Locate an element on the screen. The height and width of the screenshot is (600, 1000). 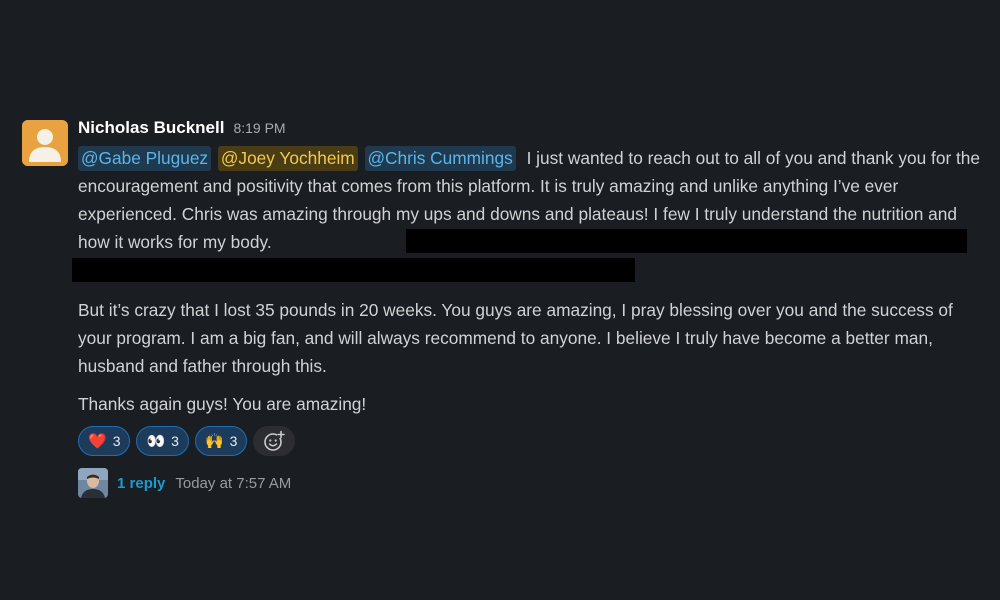
reaction-raised-hands: 🙌 3 is located at coordinates (221, 441).